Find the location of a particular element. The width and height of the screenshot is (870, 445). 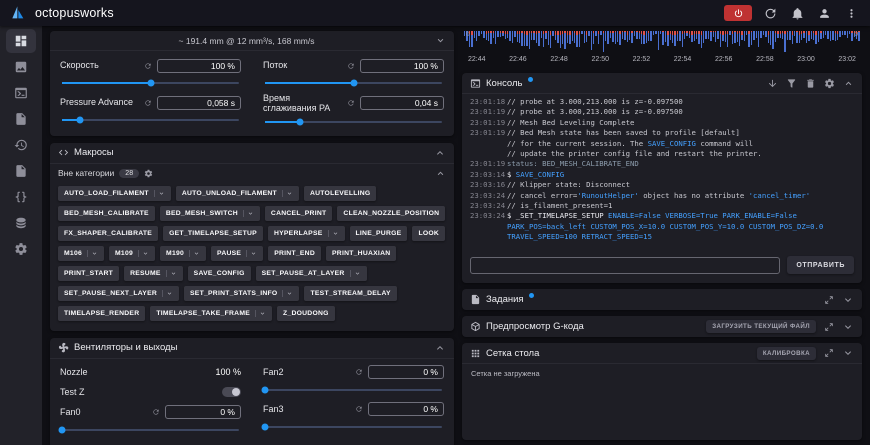

pressure-advance-input: 0,058 s is located at coordinates (199, 102).